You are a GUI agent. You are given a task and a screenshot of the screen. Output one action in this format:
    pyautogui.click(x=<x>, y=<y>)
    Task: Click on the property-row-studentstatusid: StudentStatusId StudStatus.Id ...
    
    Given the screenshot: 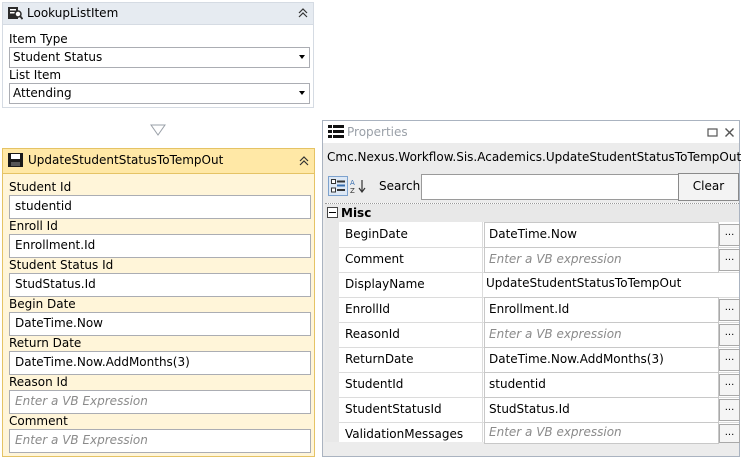 What is the action you would take?
    pyautogui.click(x=539, y=410)
    